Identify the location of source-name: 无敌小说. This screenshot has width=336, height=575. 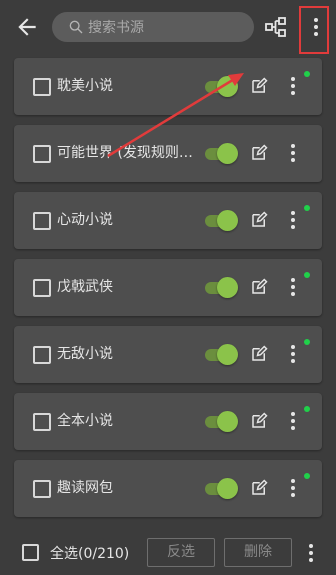
(85, 354).